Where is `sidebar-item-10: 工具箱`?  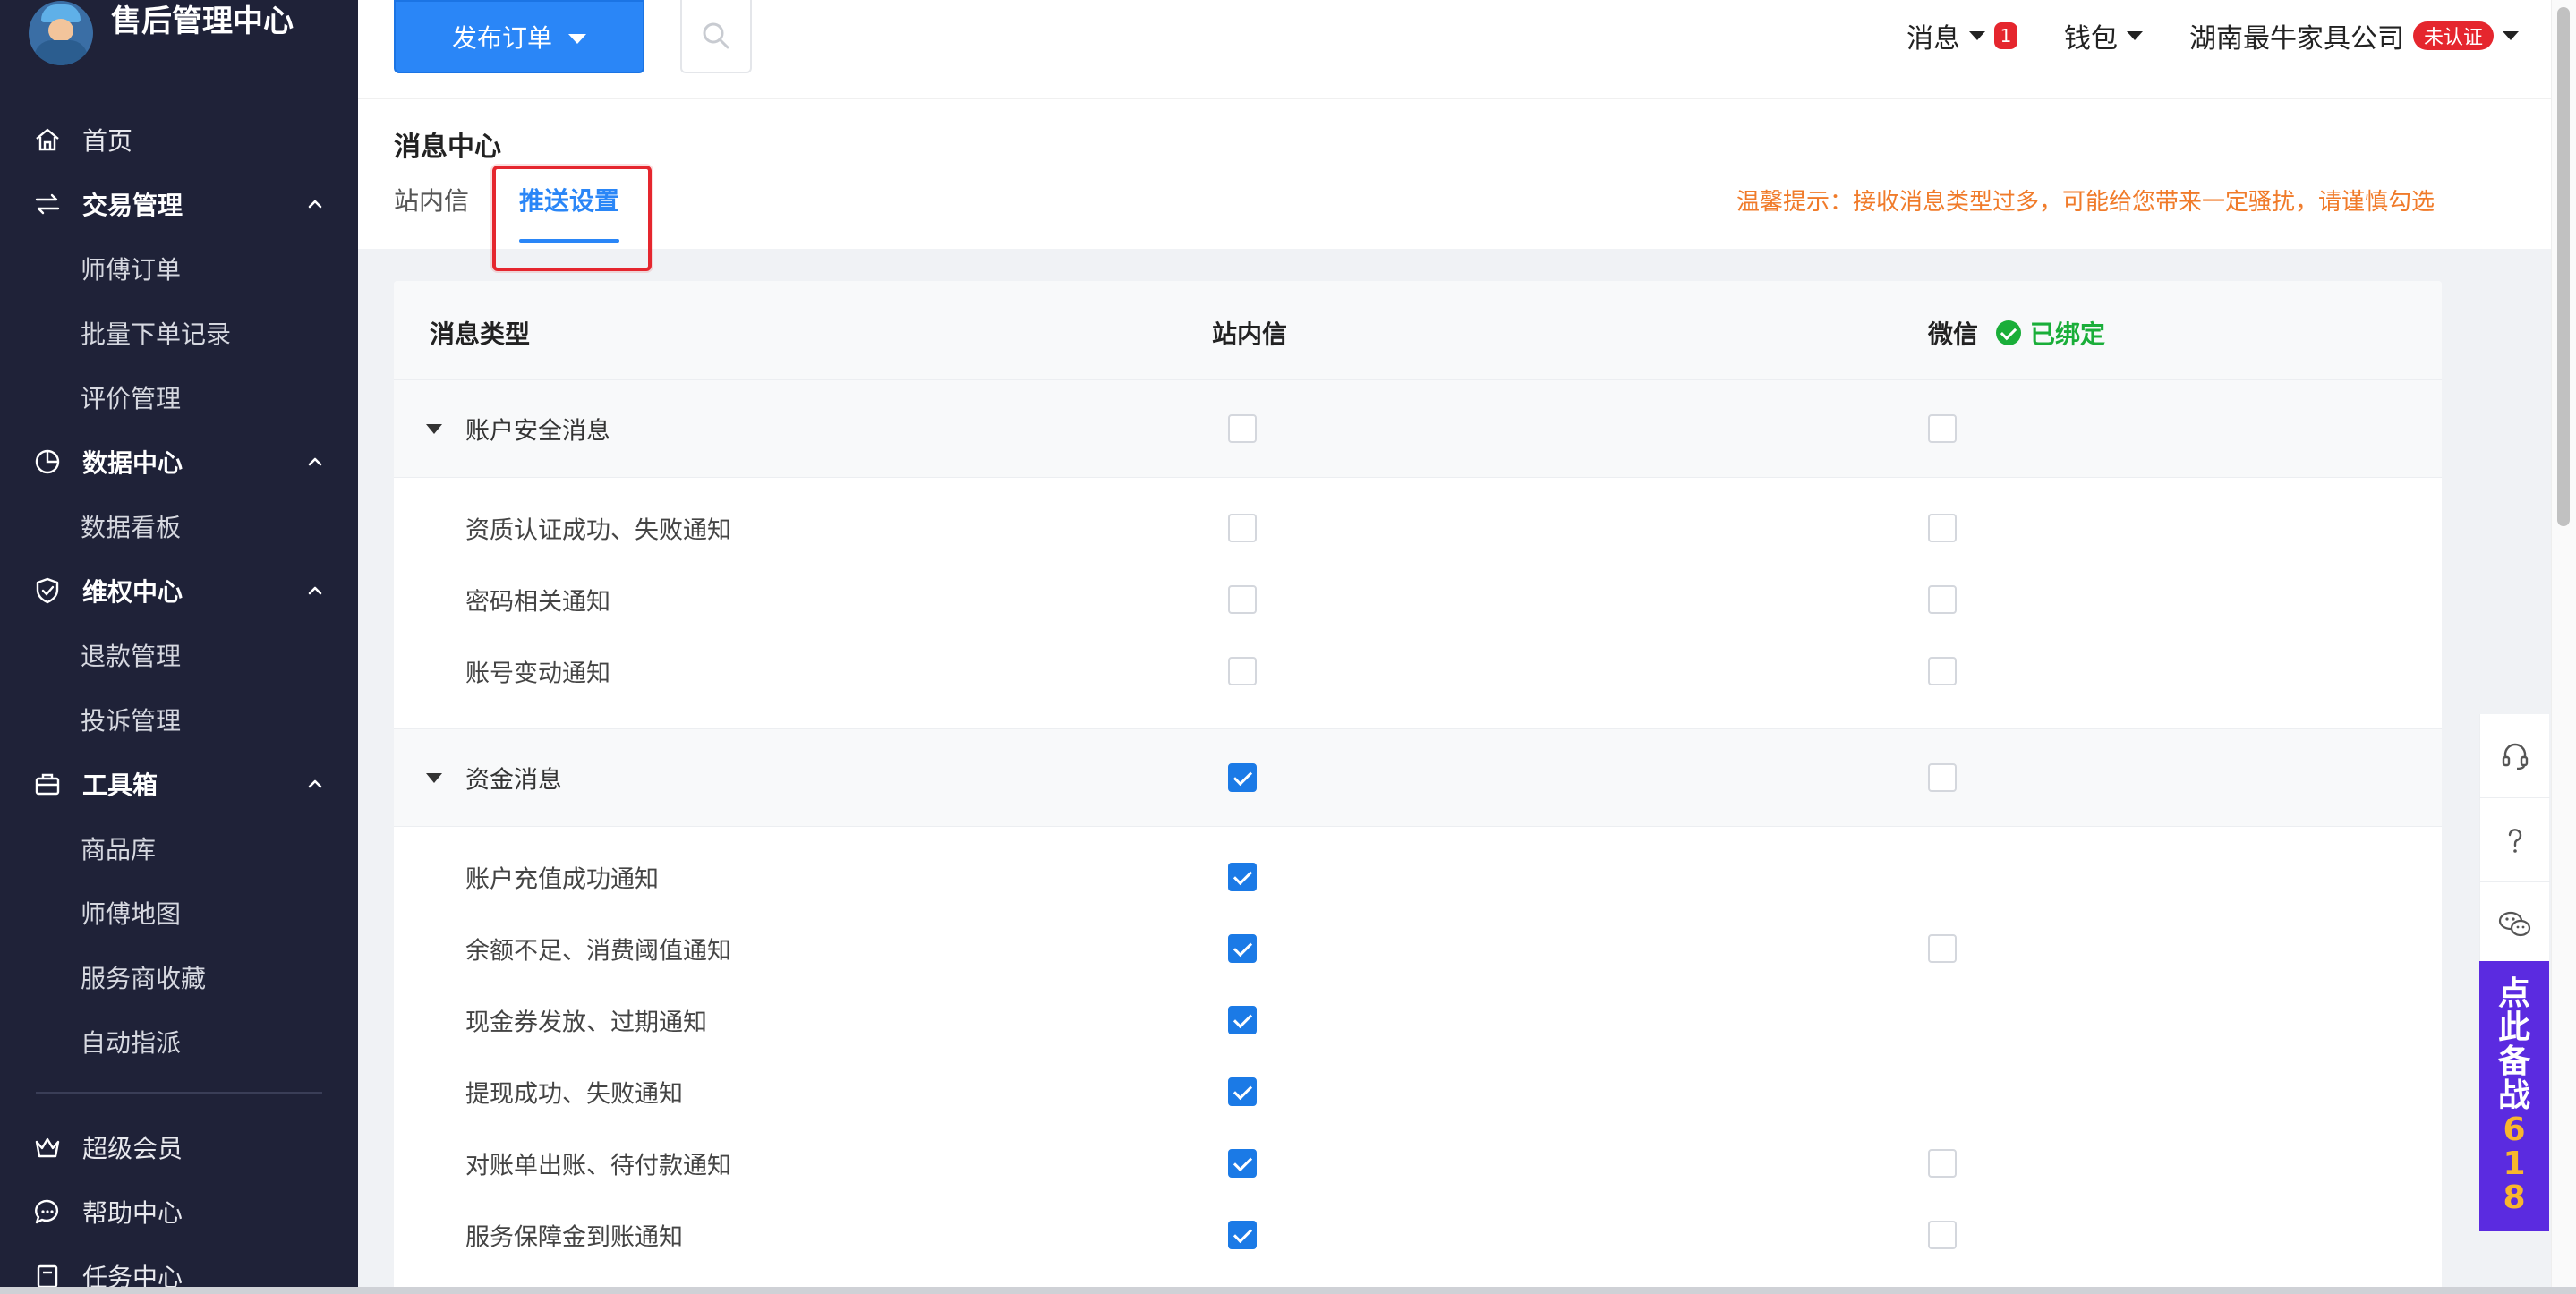 sidebar-item-10: 工具箱 is located at coordinates (179, 784).